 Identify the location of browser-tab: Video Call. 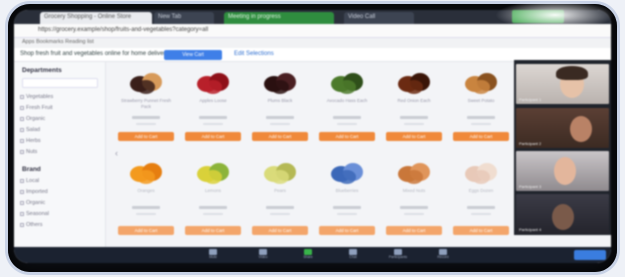
(379, 18).